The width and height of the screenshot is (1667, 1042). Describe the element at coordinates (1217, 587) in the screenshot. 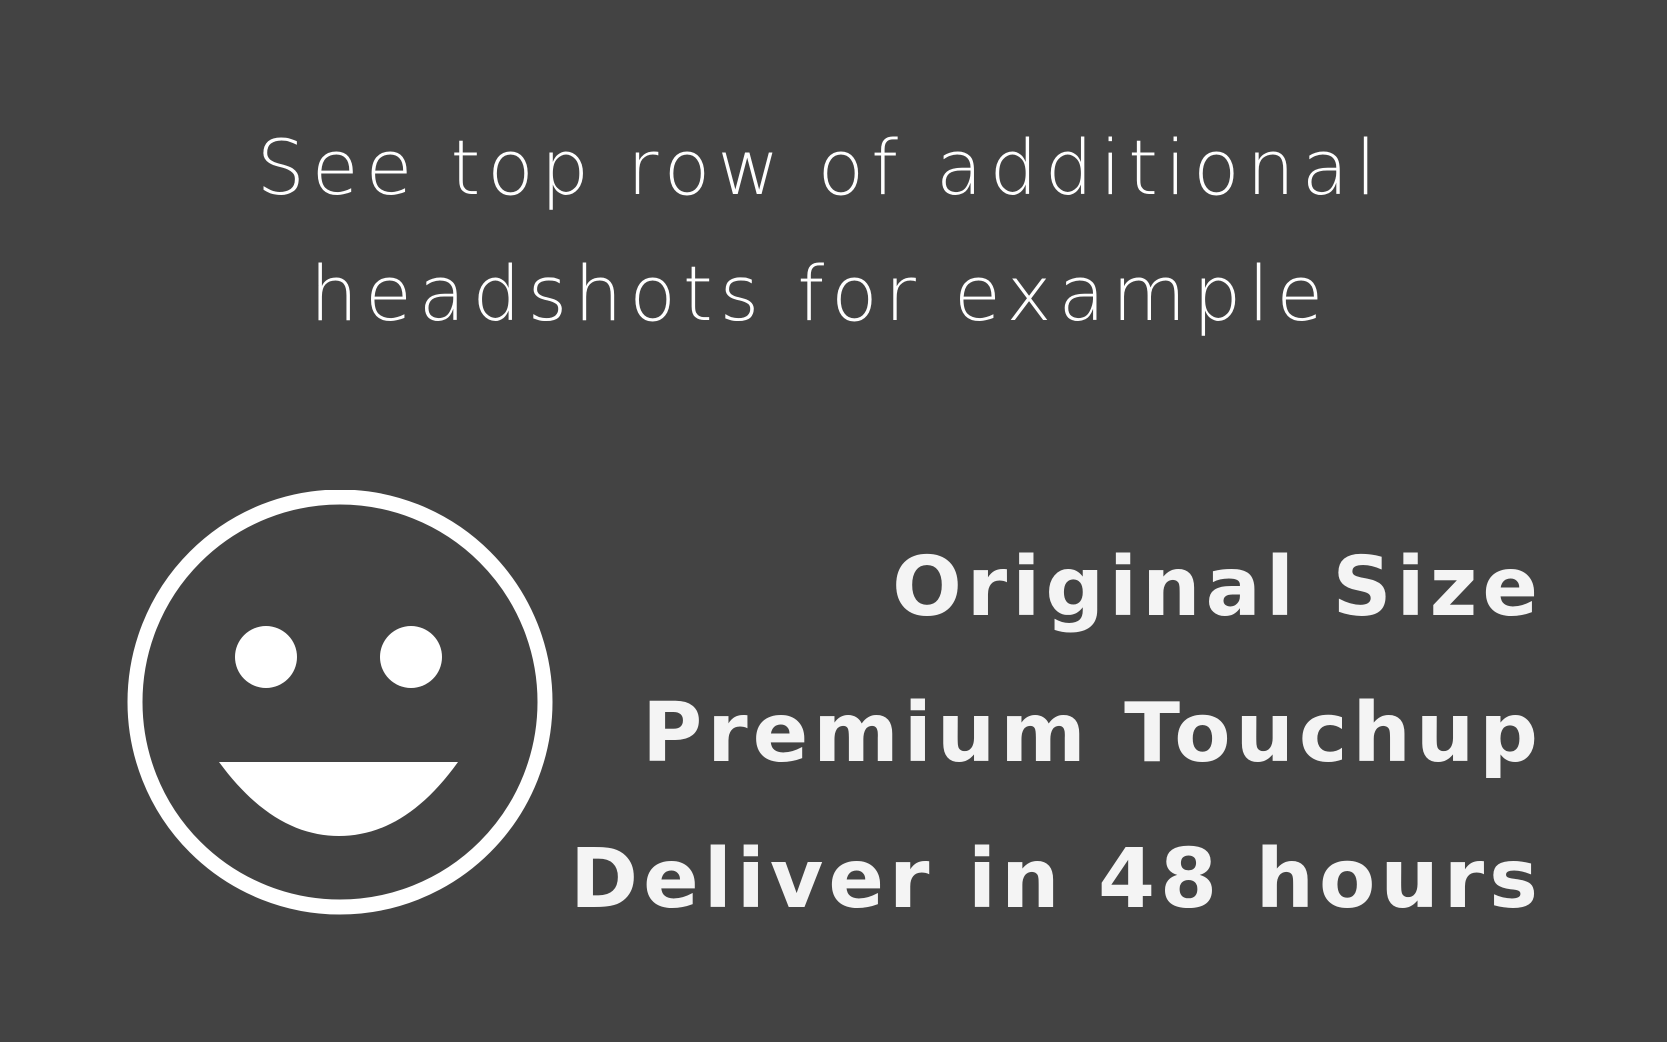

I see `feature-original-size: Original Size` at that location.